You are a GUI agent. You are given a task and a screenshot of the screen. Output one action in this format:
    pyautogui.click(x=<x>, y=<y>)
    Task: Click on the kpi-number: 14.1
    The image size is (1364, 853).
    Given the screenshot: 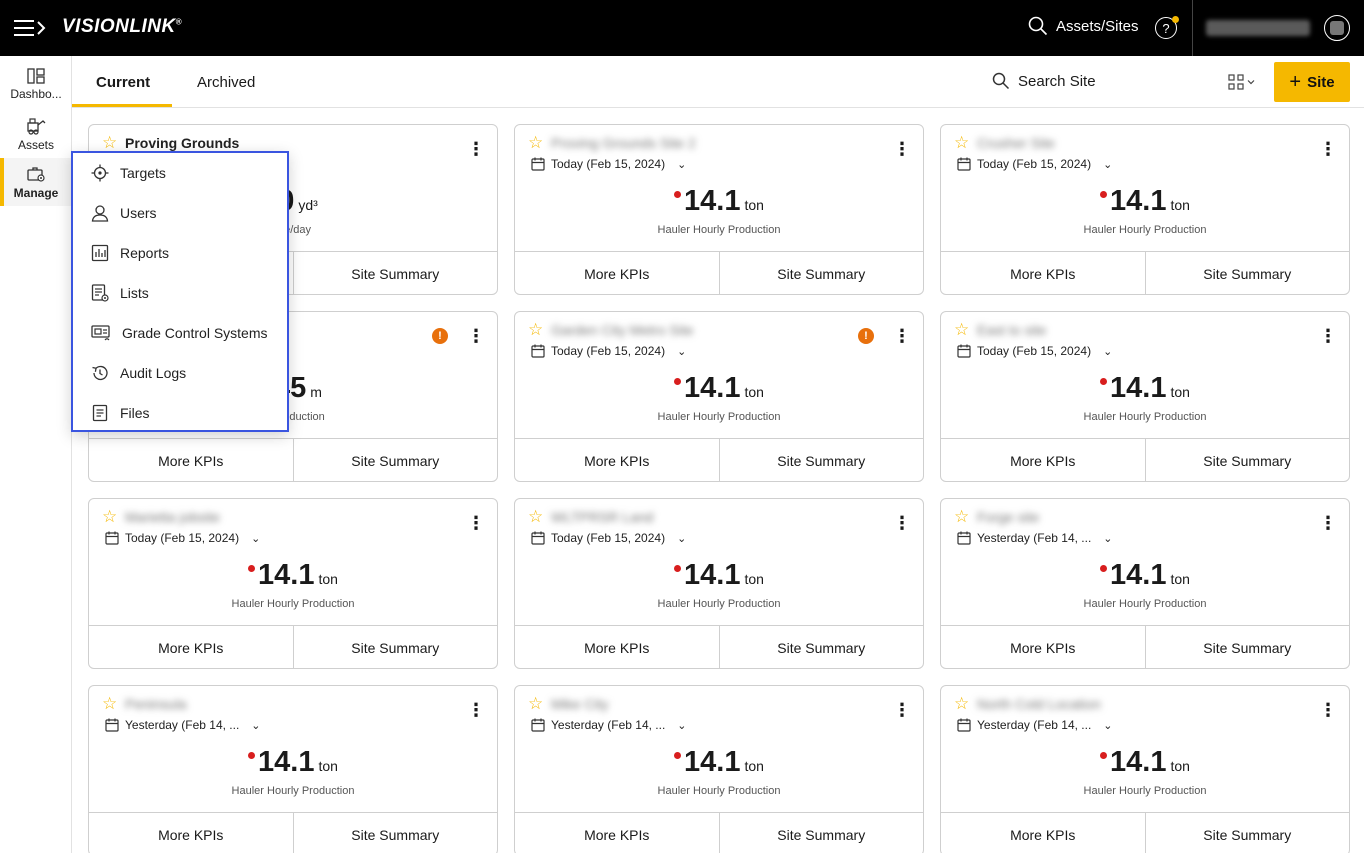 What is the action you would take?
    pyautogui.click(x=1138, y=762)
    